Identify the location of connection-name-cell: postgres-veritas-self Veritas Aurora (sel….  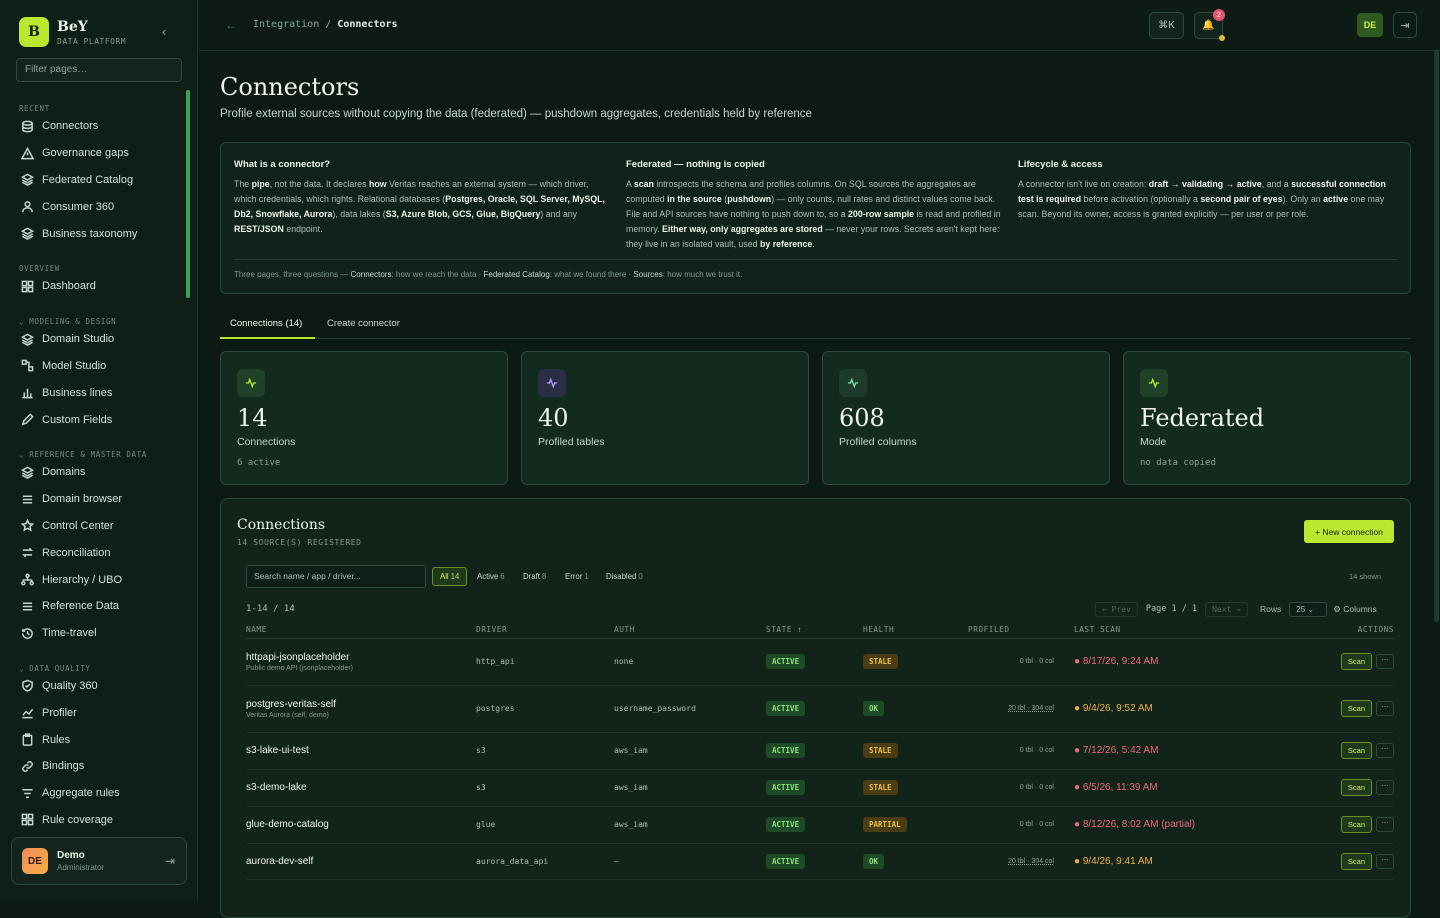
(361, 709).